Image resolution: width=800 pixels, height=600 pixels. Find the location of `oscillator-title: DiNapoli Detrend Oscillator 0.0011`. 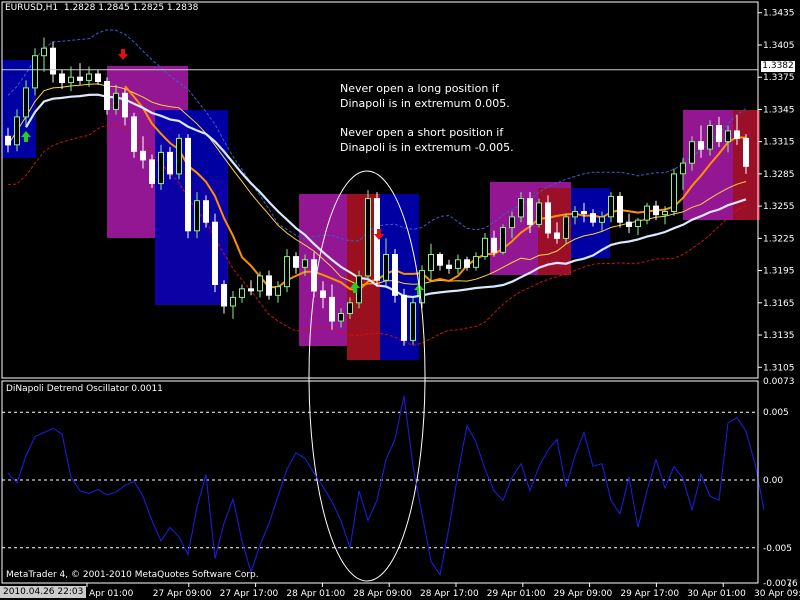

oscillator-title: DiNapoli Detrend Oscillator 0.0011 is located at coordinates (84, 389).